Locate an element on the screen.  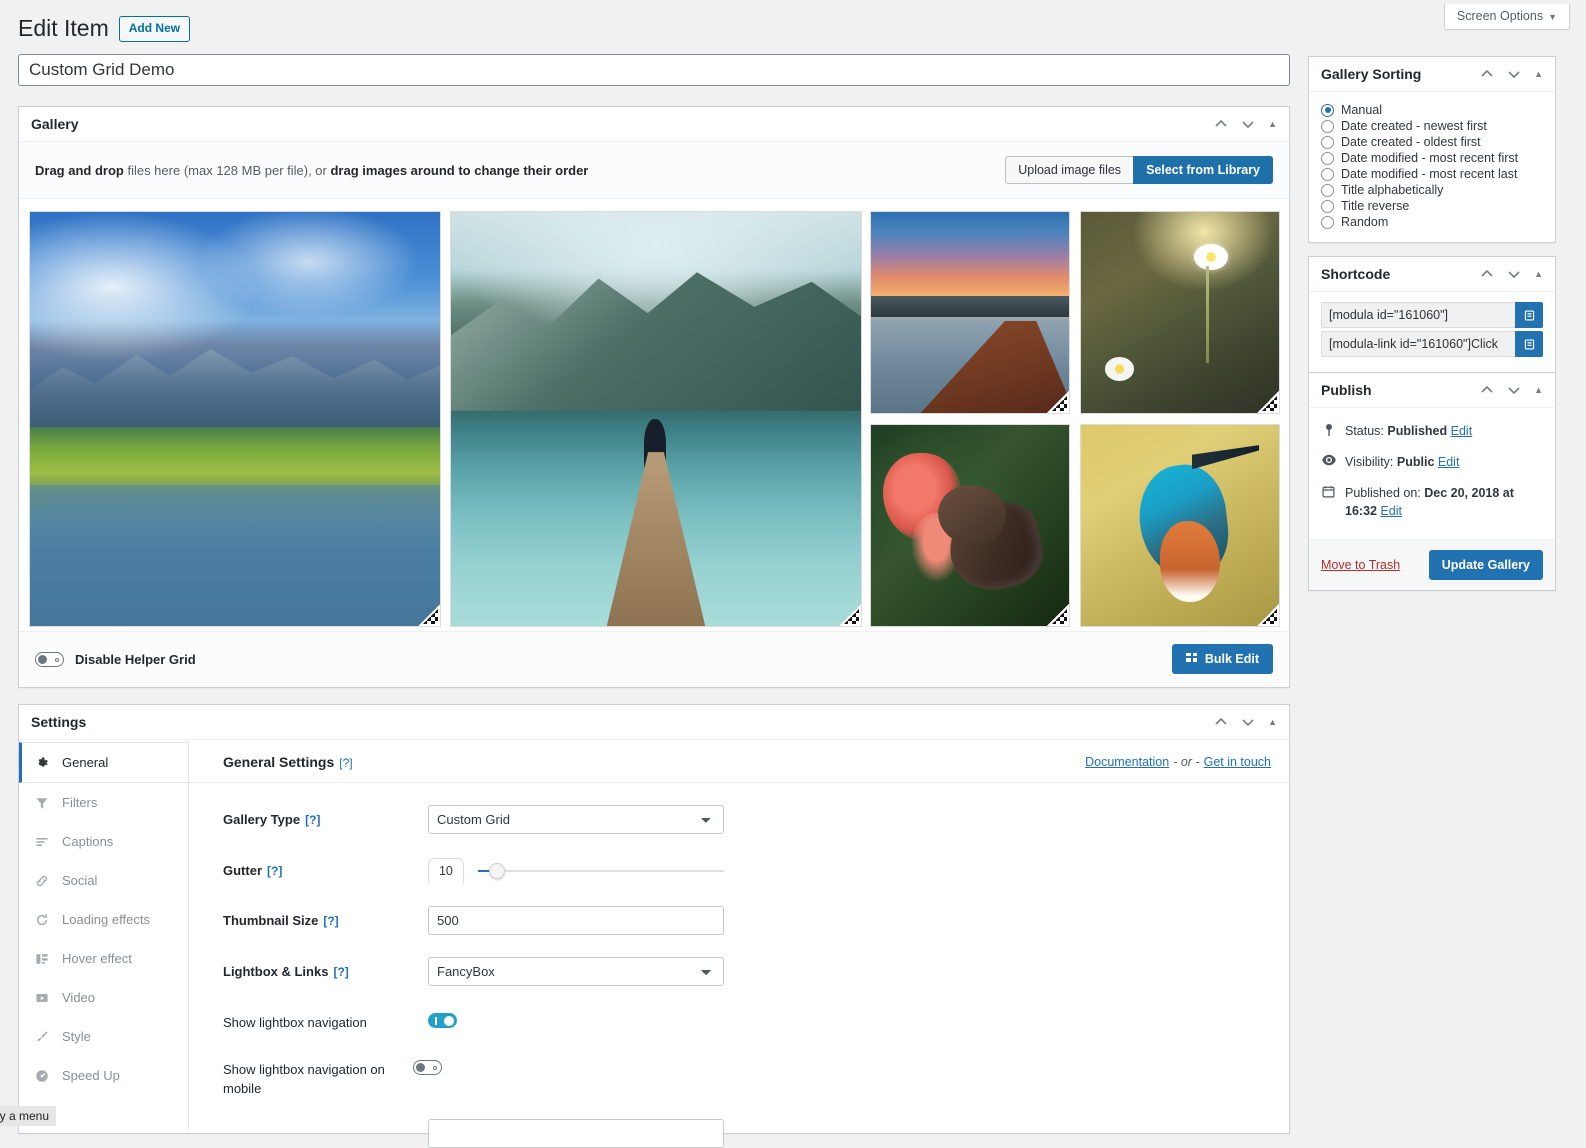
sorting-option-date-created-newest: Date created - newest first is located at coordinates (1432, 126).